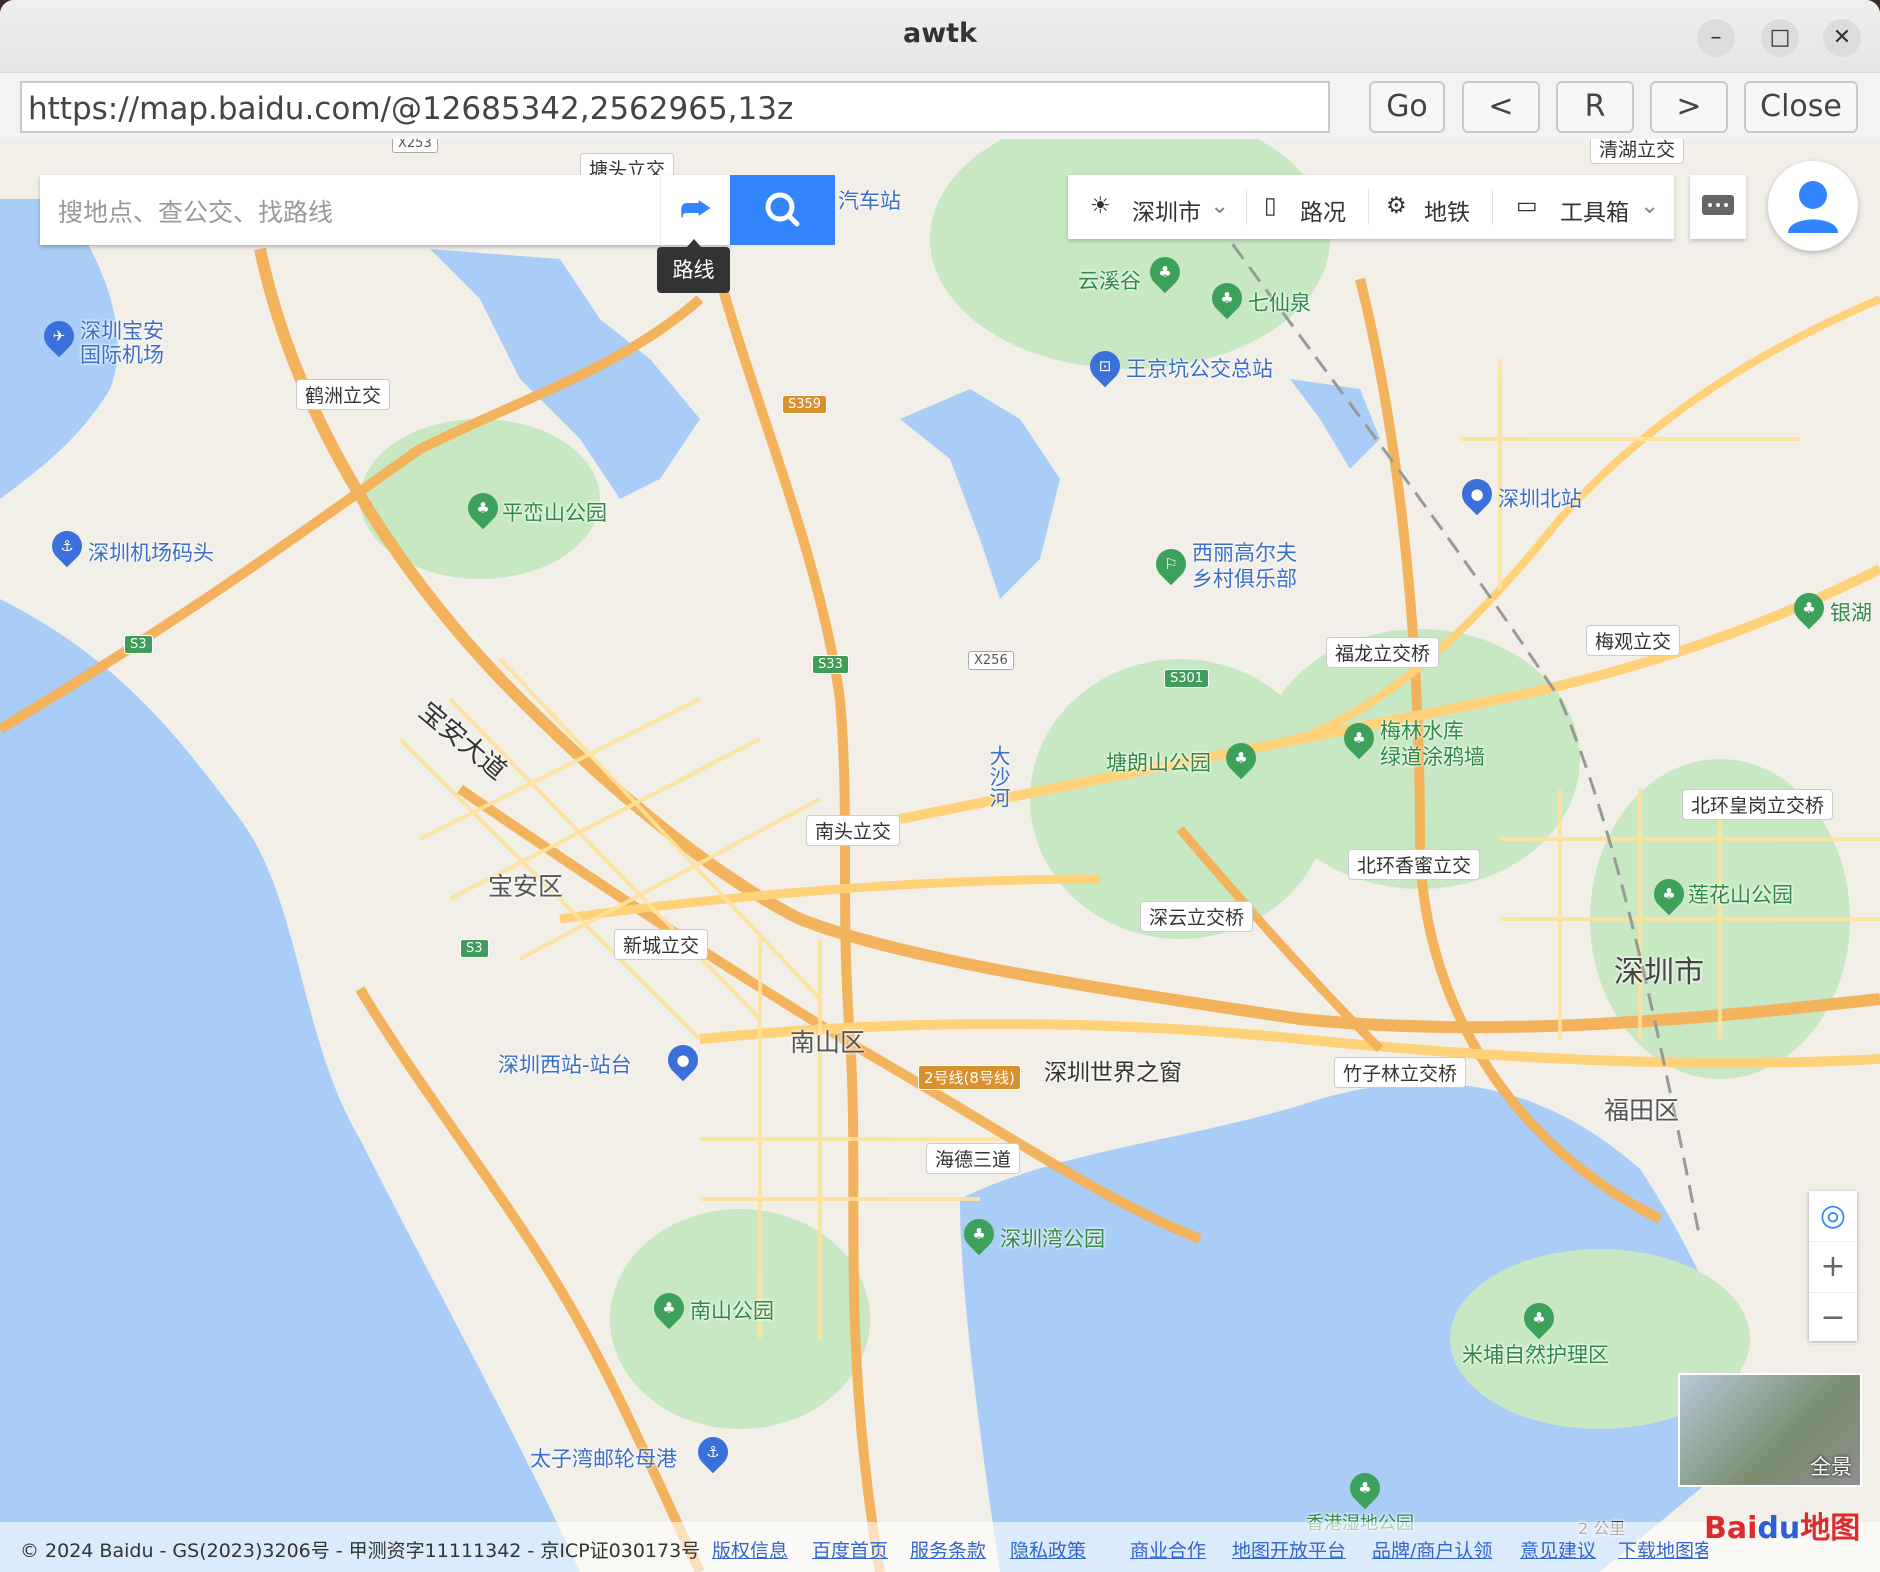 This screenshot has width=1880, height=1572. Describe the element at coordinates (1187, 678) in the screenshot. I see `road-shield-s301: S301` at that location.